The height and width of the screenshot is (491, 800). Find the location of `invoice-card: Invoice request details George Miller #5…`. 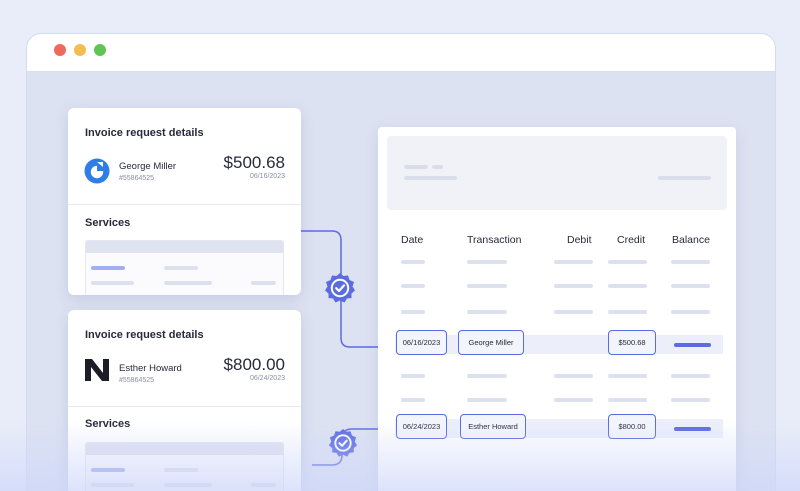

invoice-card: Invoice request details George Miller #5… is located at coordinates (184, 201).